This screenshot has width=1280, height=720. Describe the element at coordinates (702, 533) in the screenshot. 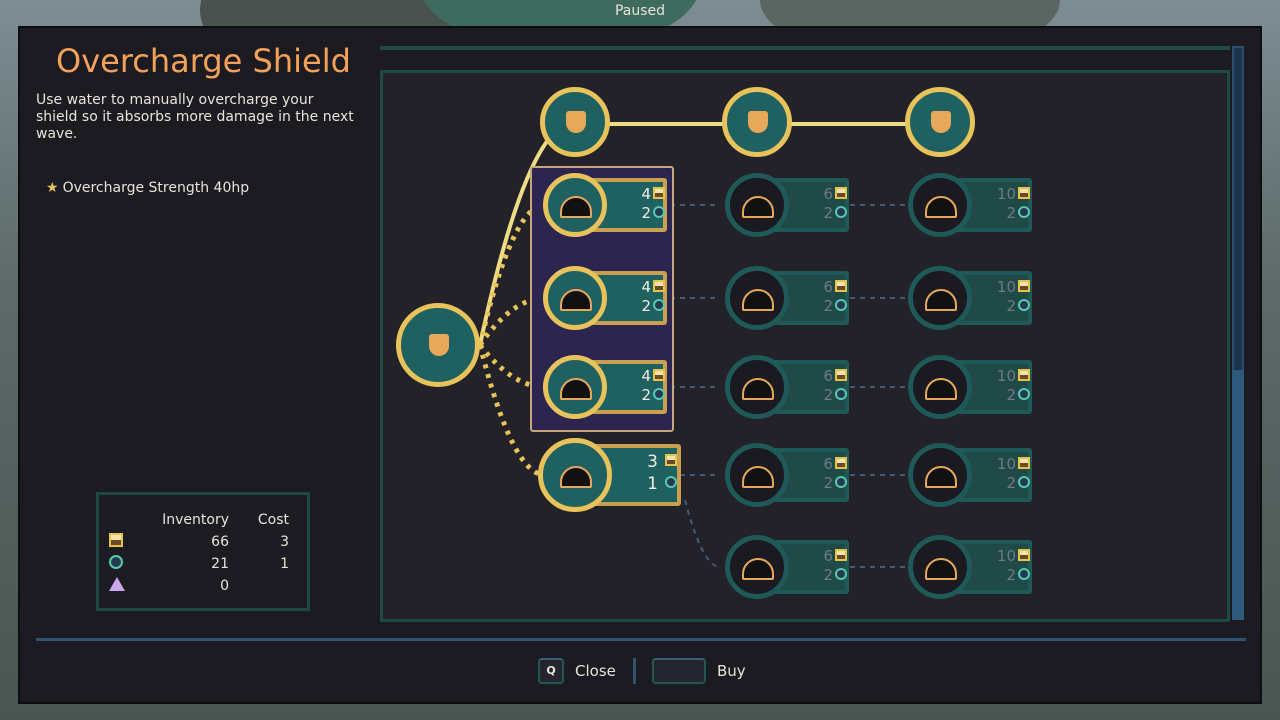

I see `connector-dashed` at that location.